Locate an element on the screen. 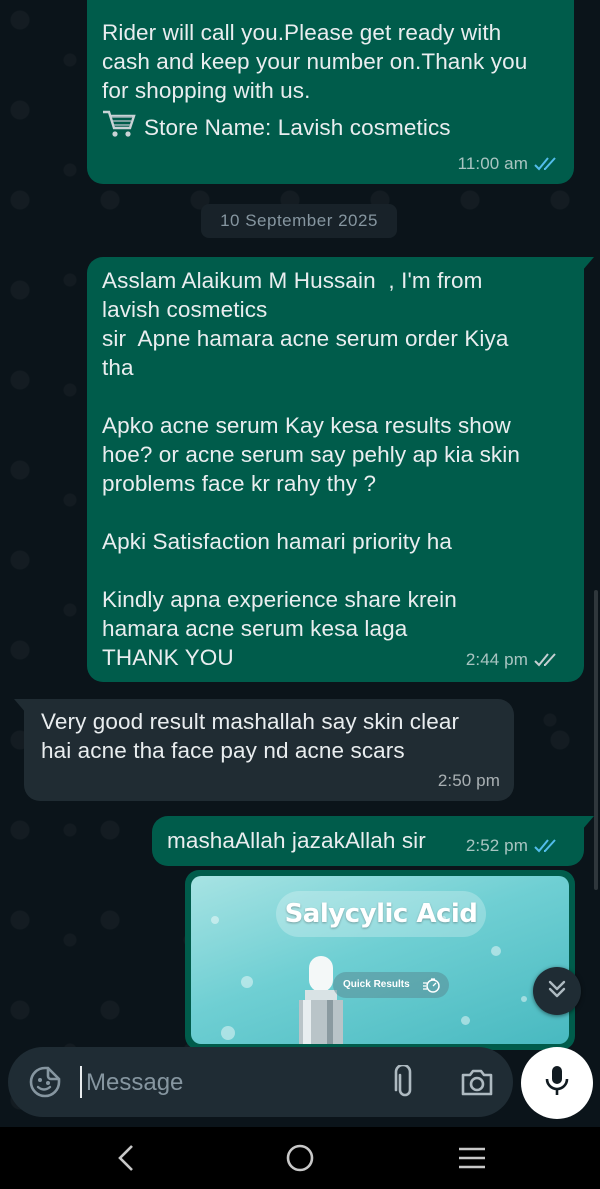 Image resolution: width=600 pixels, height=1189 pixels. chevron-double-down-icon is located at coordinates (557, 991).